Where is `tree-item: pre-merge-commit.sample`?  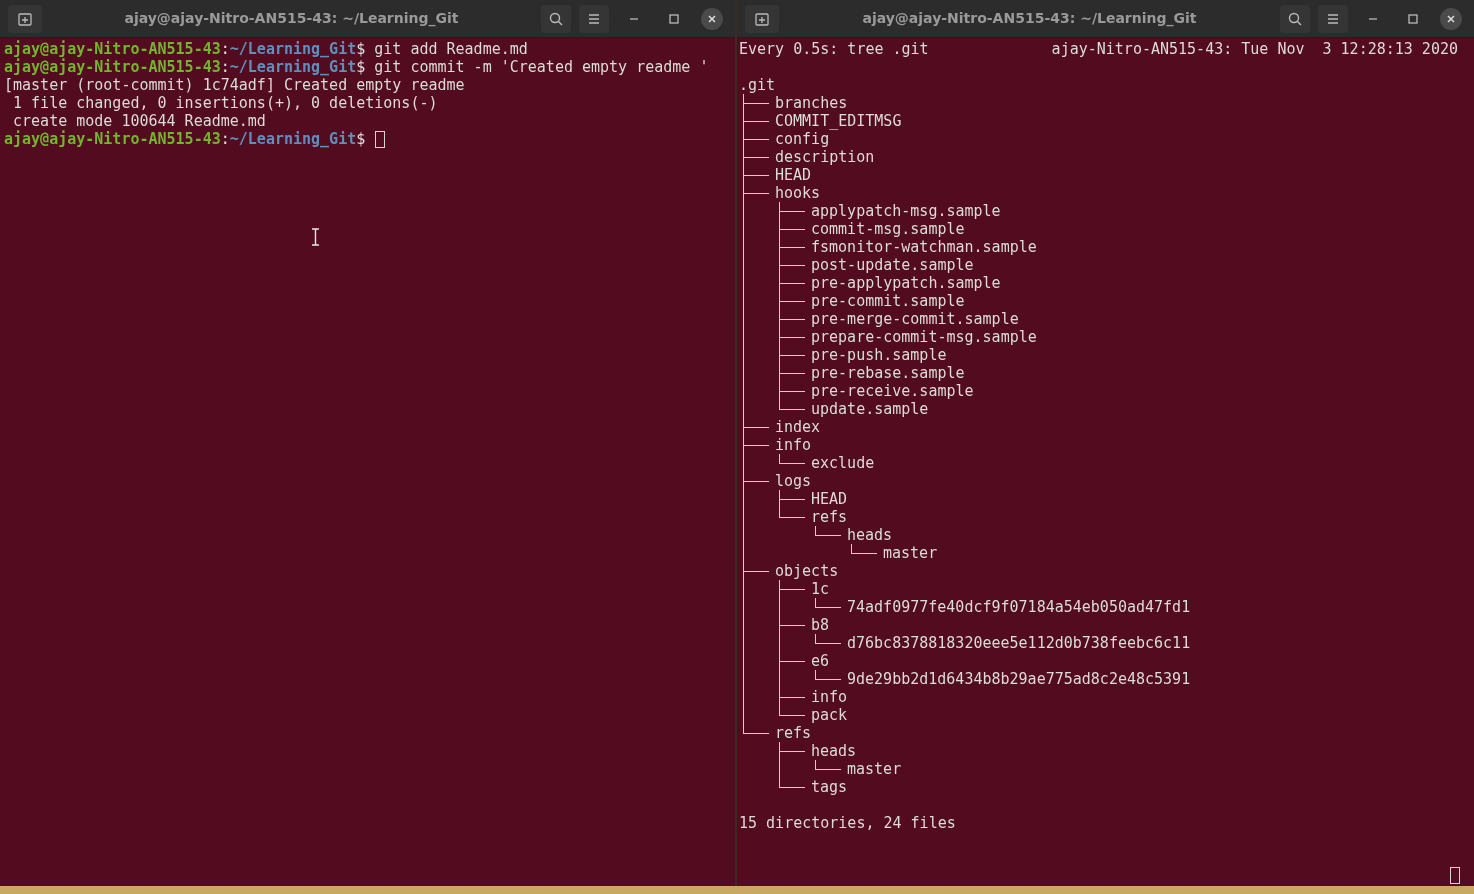
tree-item: pre-merge-commit.sample is located at coordinates (915, 319).